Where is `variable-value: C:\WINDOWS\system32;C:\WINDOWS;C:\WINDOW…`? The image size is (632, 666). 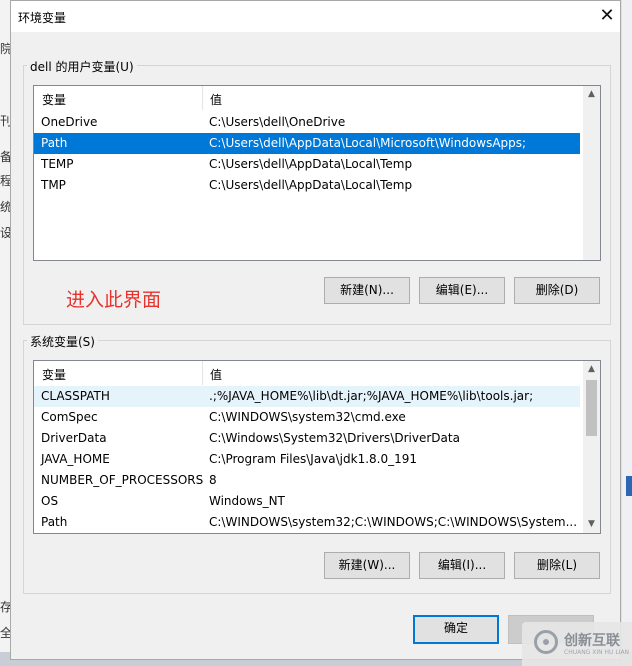
variable-value: C:\WINDOWS\system32;C:\WINDOWS;C:\WINDOW… is located at coordinates (393, 522).